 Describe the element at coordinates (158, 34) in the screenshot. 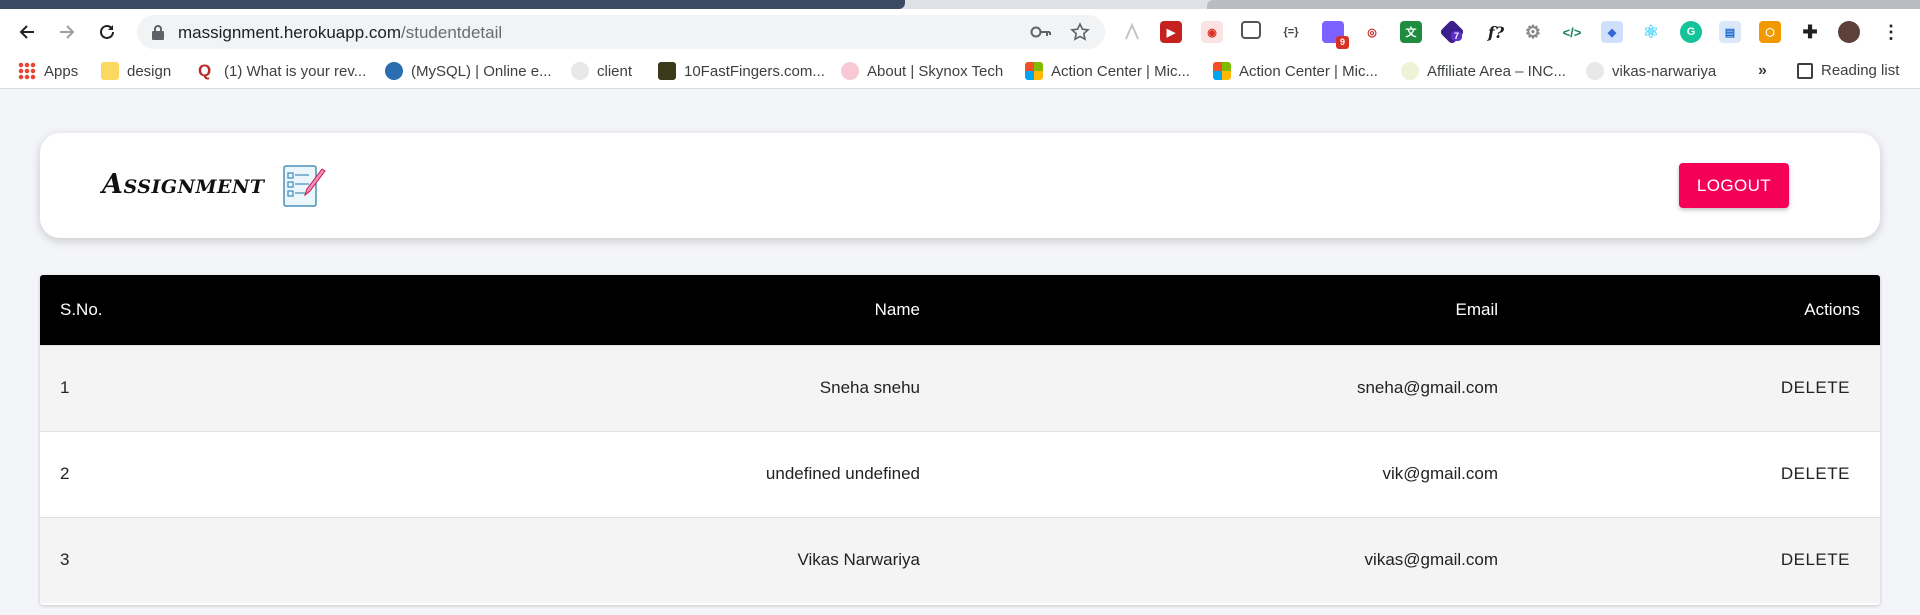

I see `lock-icon` at that location.